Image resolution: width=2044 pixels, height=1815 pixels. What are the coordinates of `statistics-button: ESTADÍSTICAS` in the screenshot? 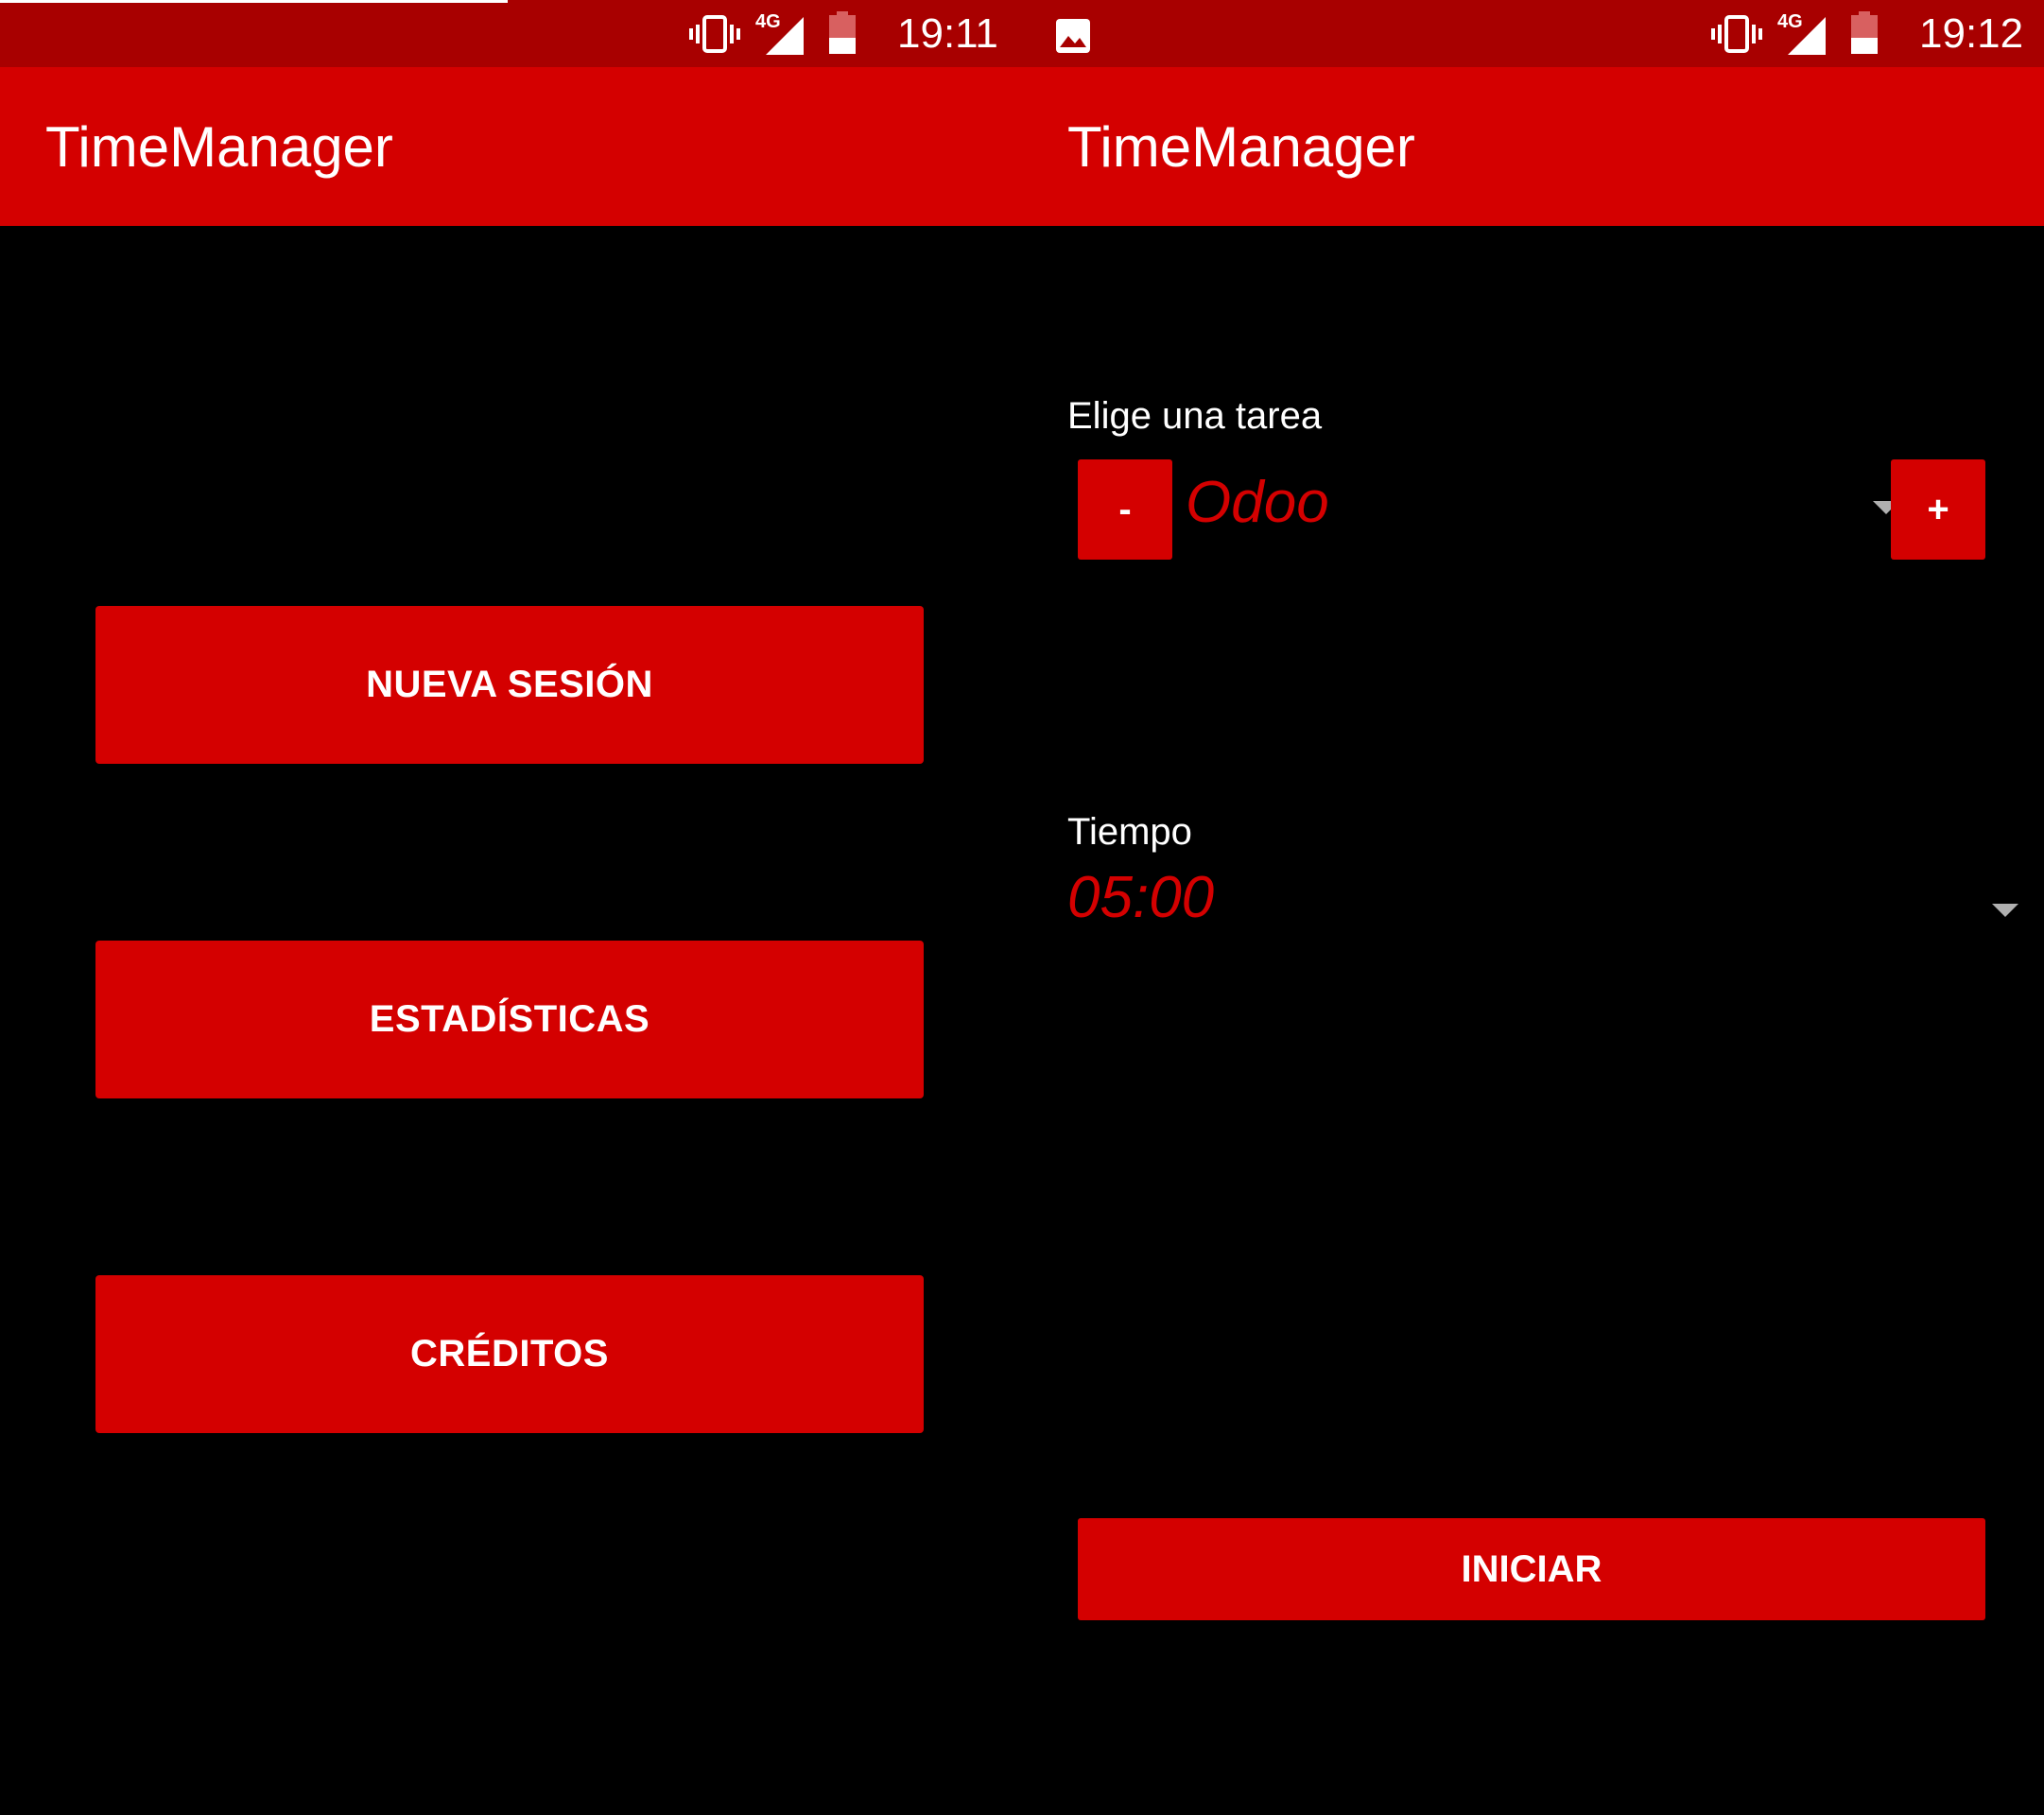 It's located at (509, 1019).